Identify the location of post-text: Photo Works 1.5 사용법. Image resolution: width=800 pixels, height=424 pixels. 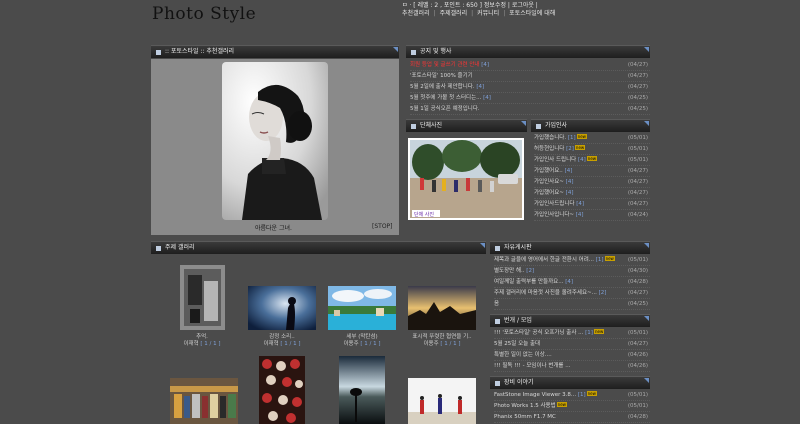
(525, 406).